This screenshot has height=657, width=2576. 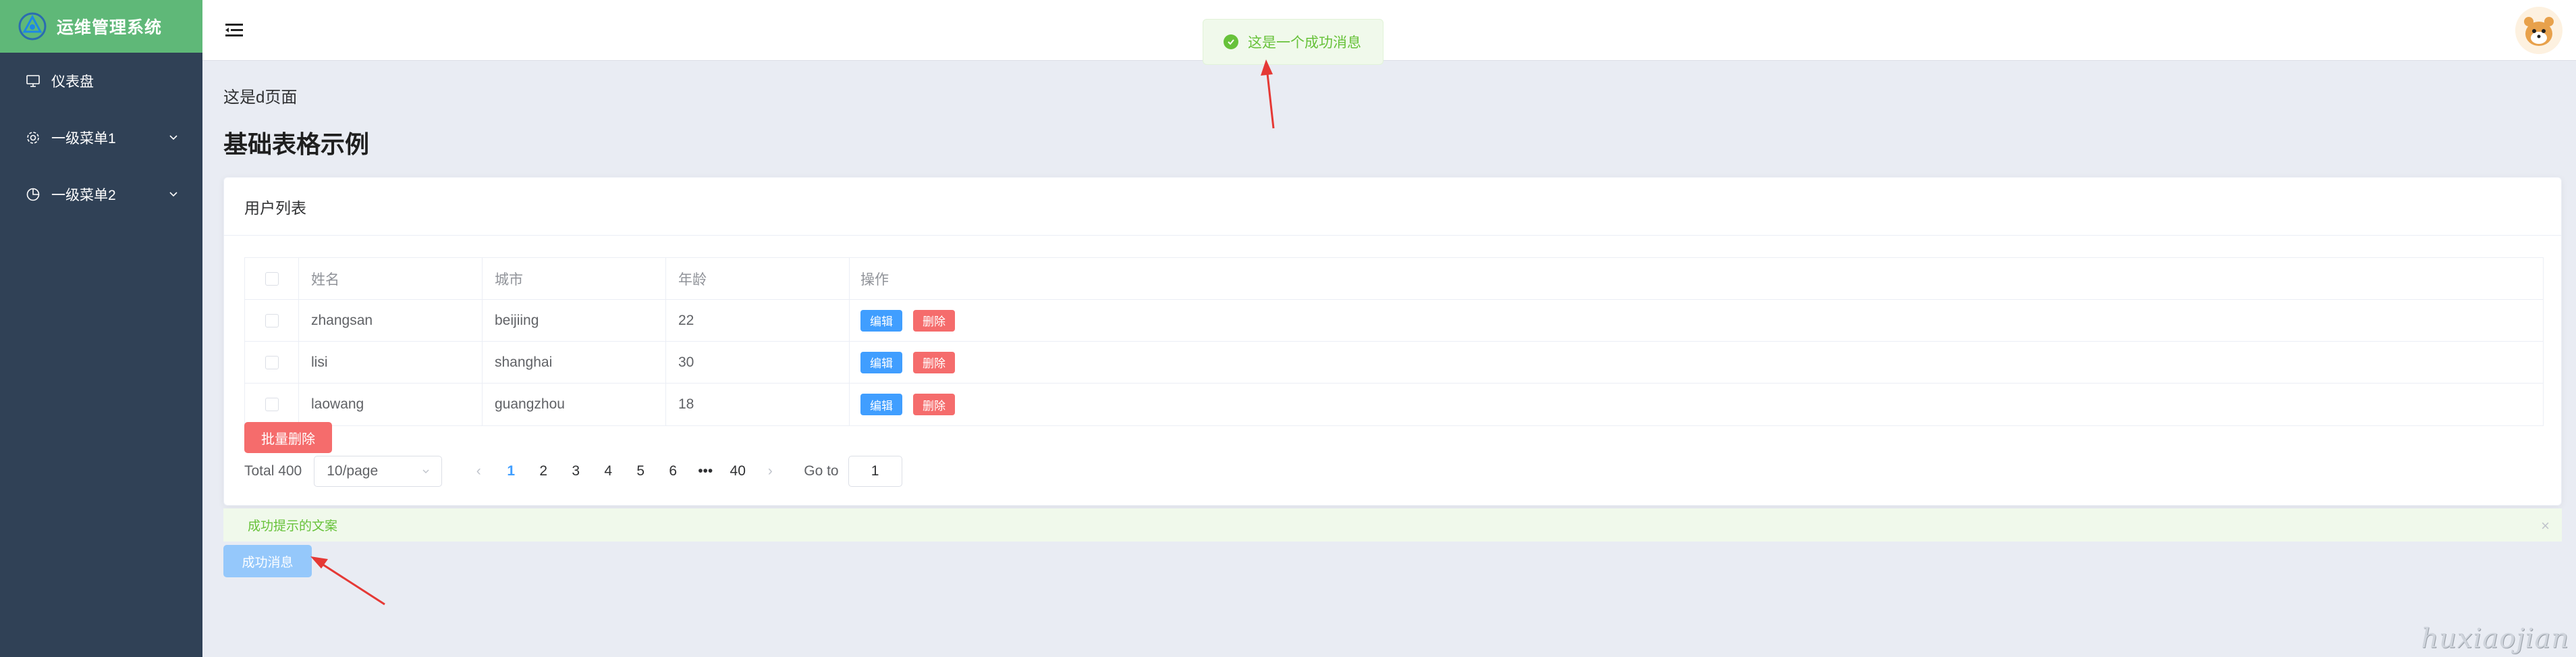 I want to click on success-toast: 这是一个成功消息, so click(x=1293, y=42).